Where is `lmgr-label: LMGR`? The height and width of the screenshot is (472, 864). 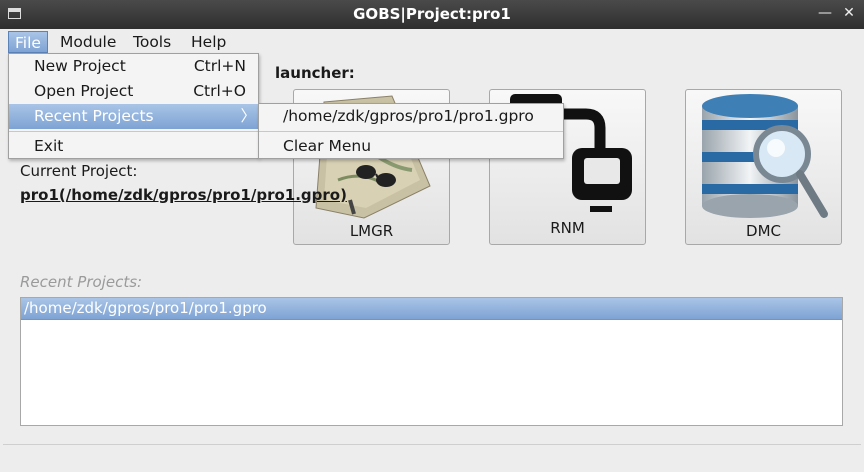
lmgr-label: LMGR is located at coordinates (371, 231).